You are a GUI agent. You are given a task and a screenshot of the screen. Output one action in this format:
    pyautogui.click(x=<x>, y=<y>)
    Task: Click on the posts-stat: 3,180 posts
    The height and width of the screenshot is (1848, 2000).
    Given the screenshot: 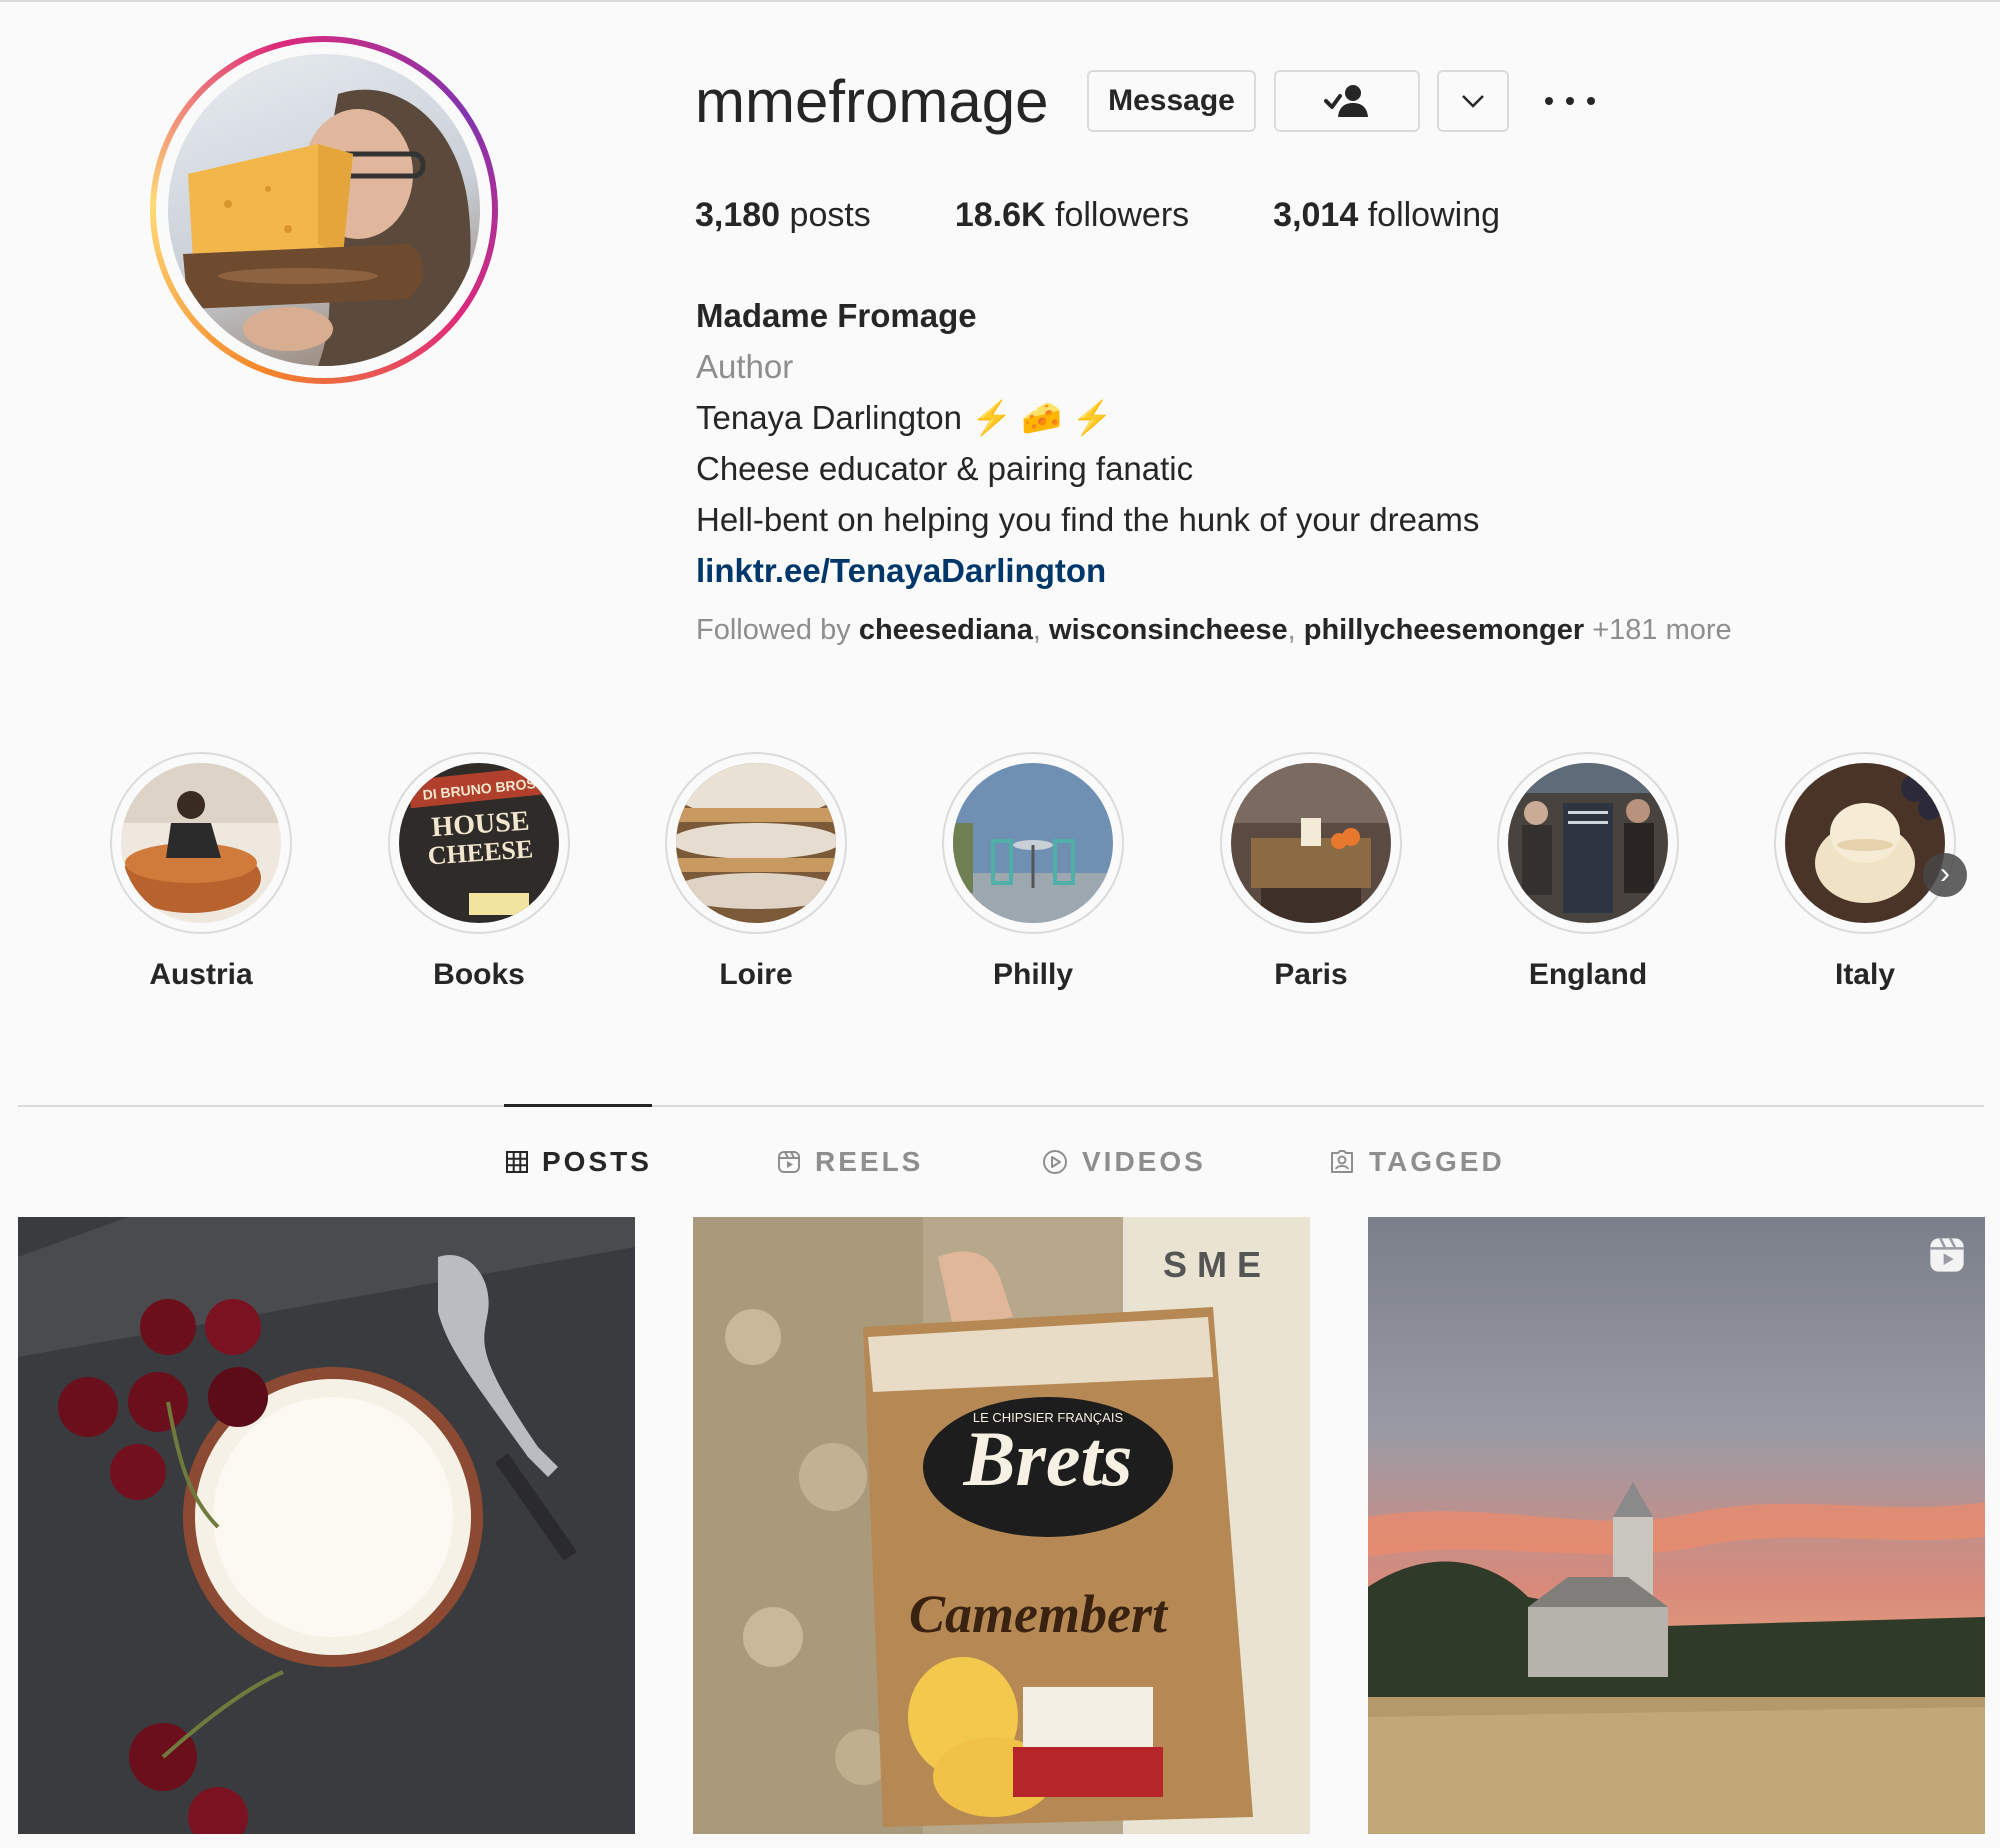 What is the action you would take?
    pyautogui.click(x=783, y=215)
    